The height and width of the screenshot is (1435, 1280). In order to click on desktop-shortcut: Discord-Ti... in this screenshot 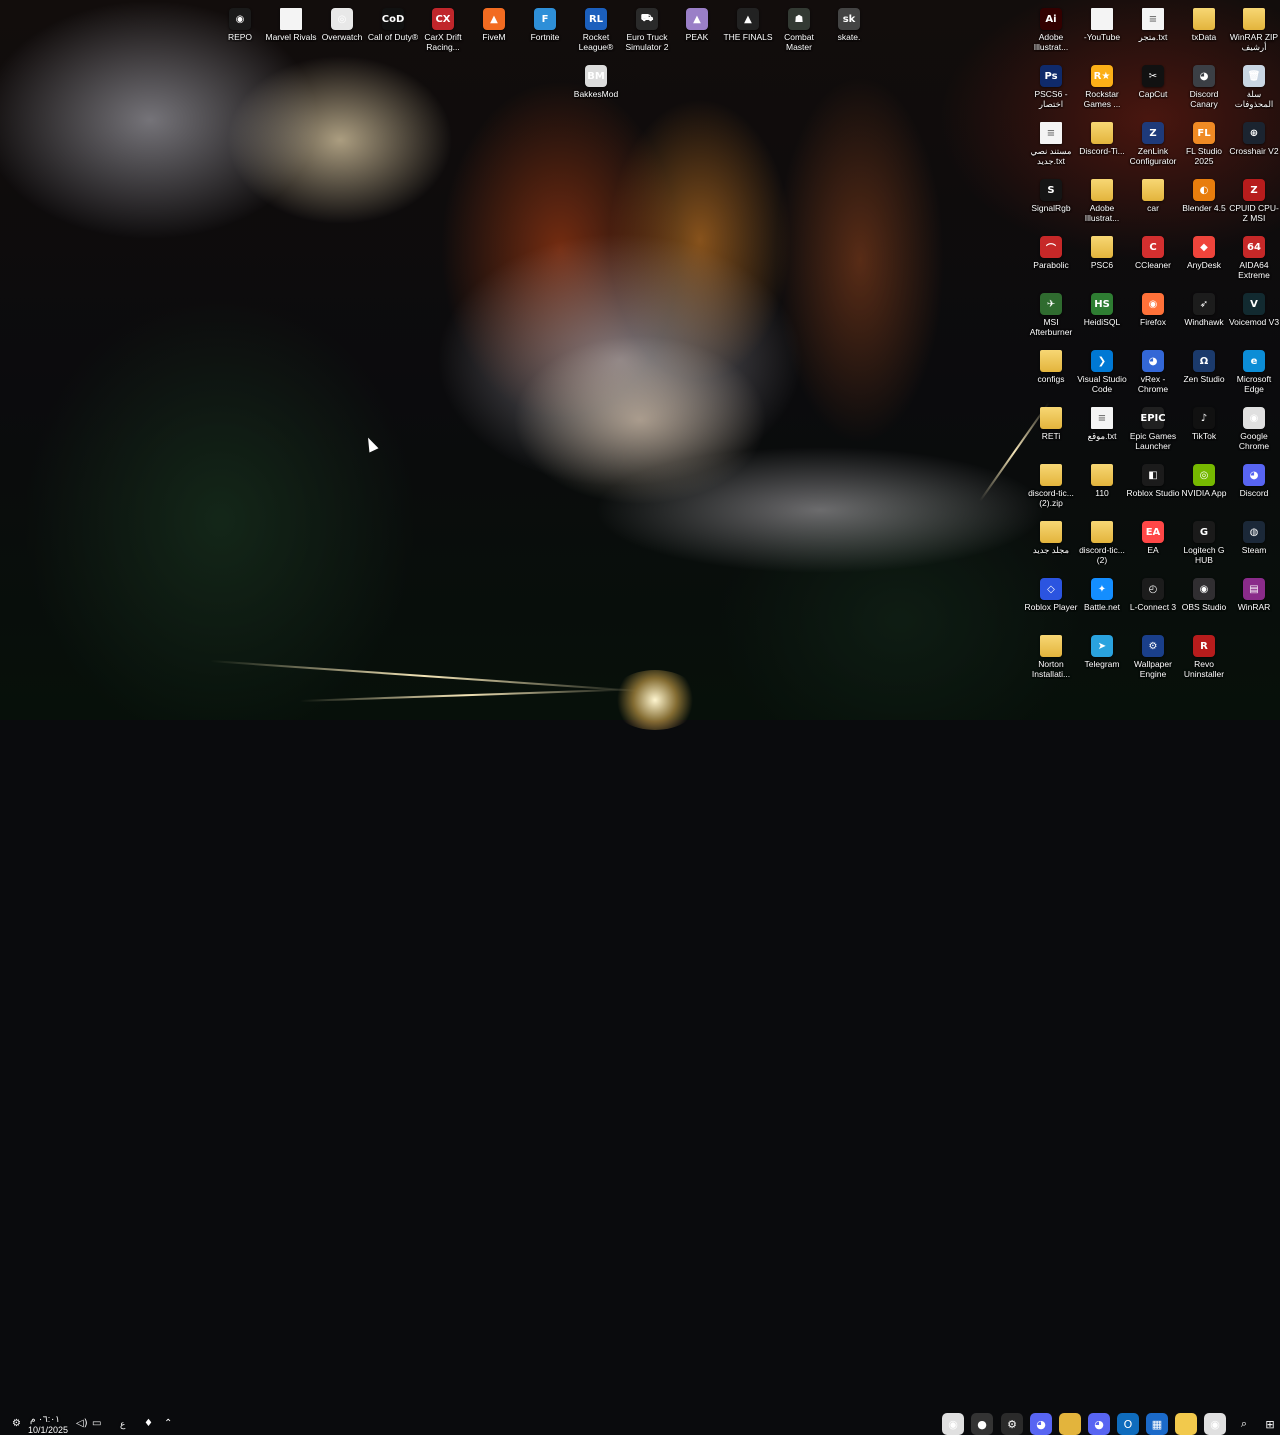, I will do `click(1102, 137)`.